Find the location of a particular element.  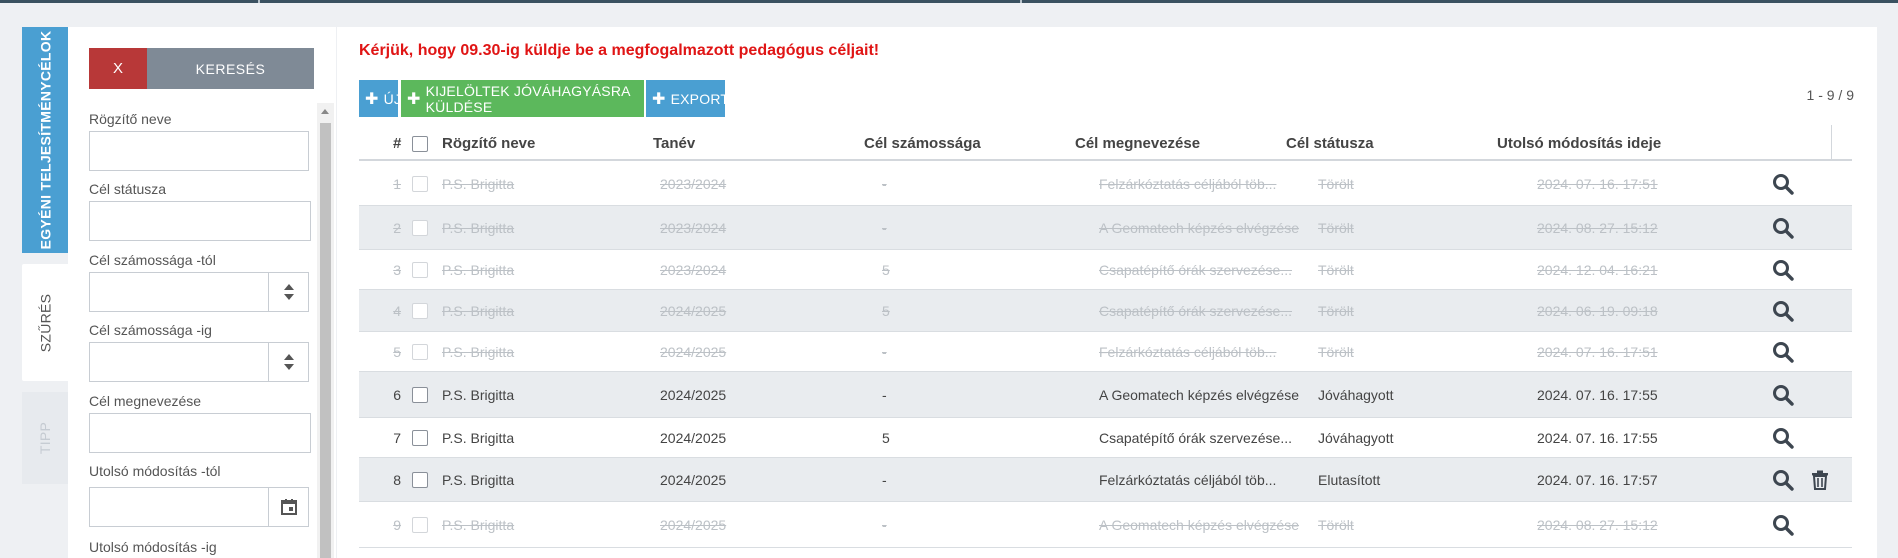

status-input is located at coordinates (200, 221).